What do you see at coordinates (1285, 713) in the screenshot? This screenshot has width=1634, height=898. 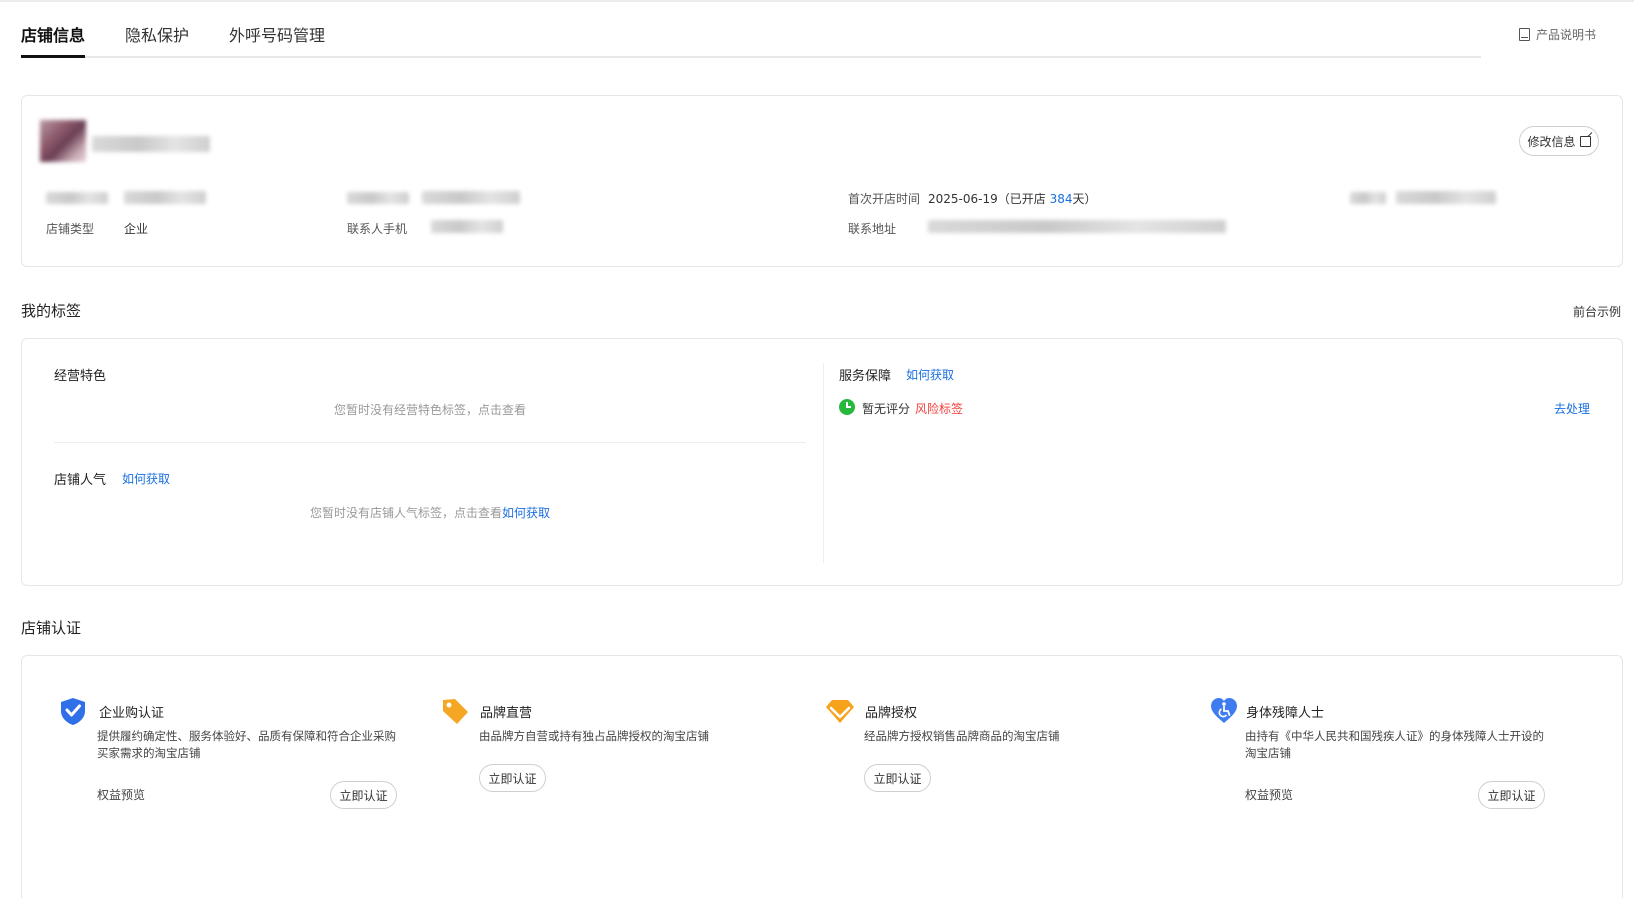 I see `cert-item-title: 身体残障人士` at bounding box center [1285, 713].